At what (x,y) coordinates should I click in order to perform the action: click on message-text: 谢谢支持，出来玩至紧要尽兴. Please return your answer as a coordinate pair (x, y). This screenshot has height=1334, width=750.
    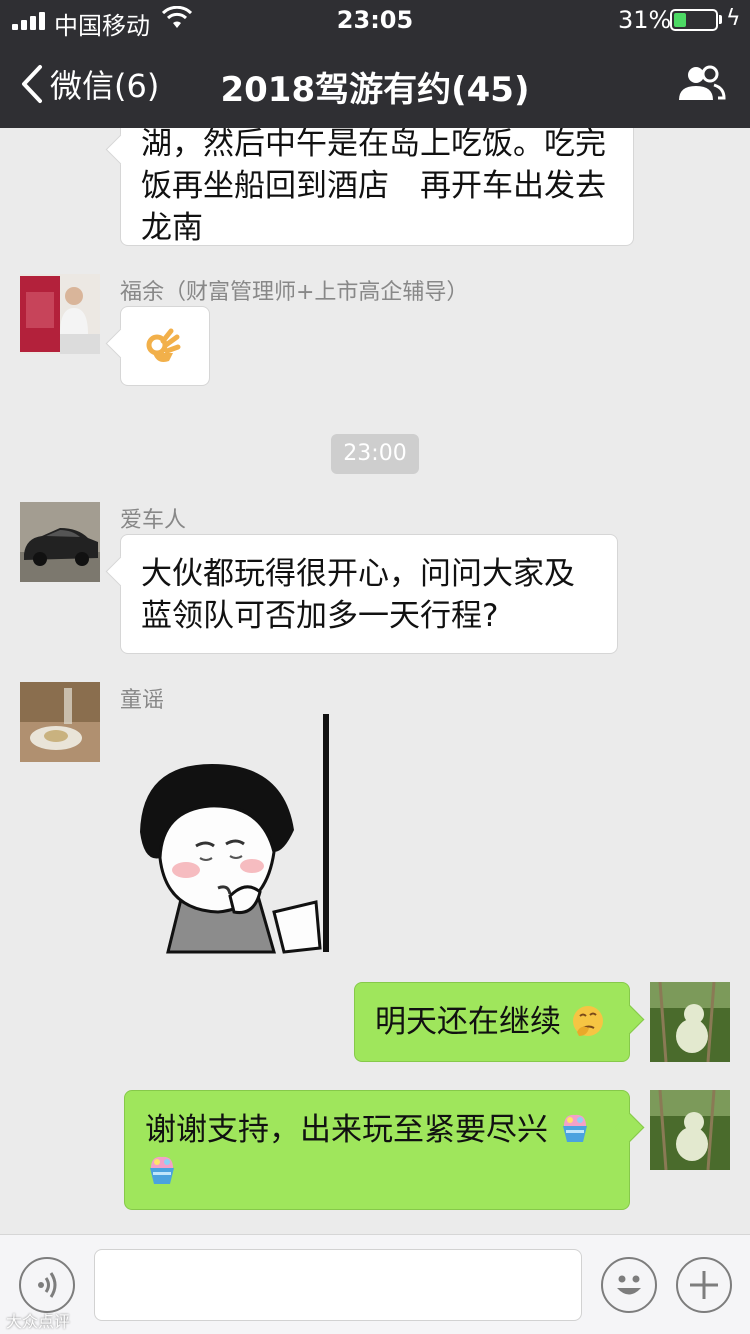
    Looking at the image, I should click on (346, 1130).